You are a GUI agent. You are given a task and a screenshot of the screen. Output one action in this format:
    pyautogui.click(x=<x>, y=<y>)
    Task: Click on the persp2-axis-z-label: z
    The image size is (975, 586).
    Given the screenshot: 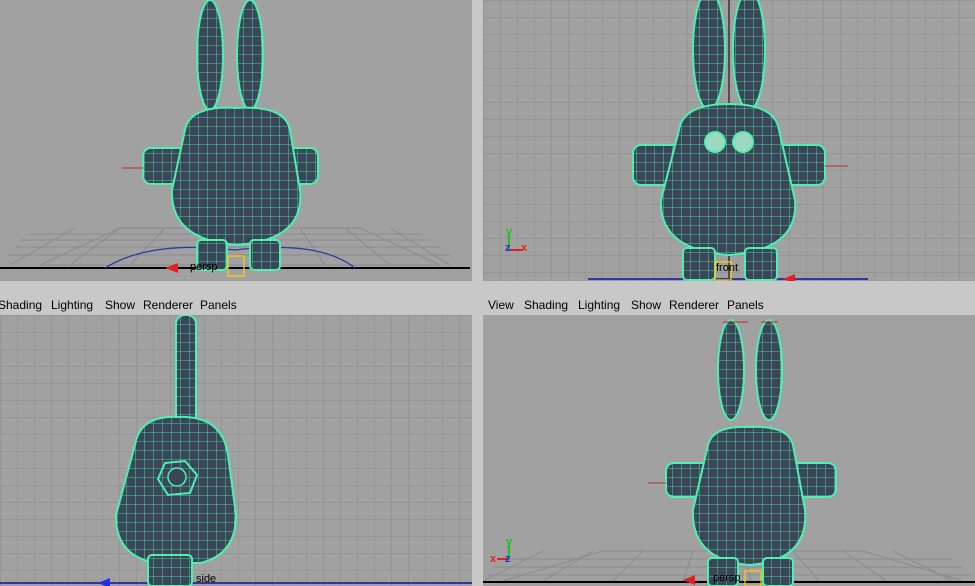 What is the action you would take?
    pyautogui.click(x=508, y=559)
    